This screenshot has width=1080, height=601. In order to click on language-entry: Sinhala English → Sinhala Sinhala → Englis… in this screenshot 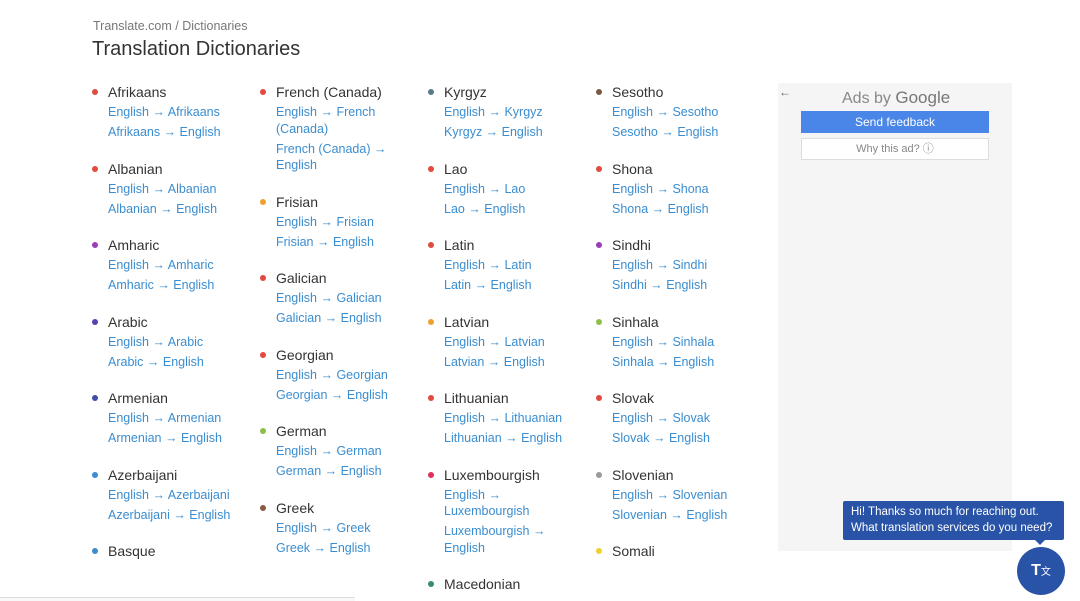, I will do `click(676, 341)`.